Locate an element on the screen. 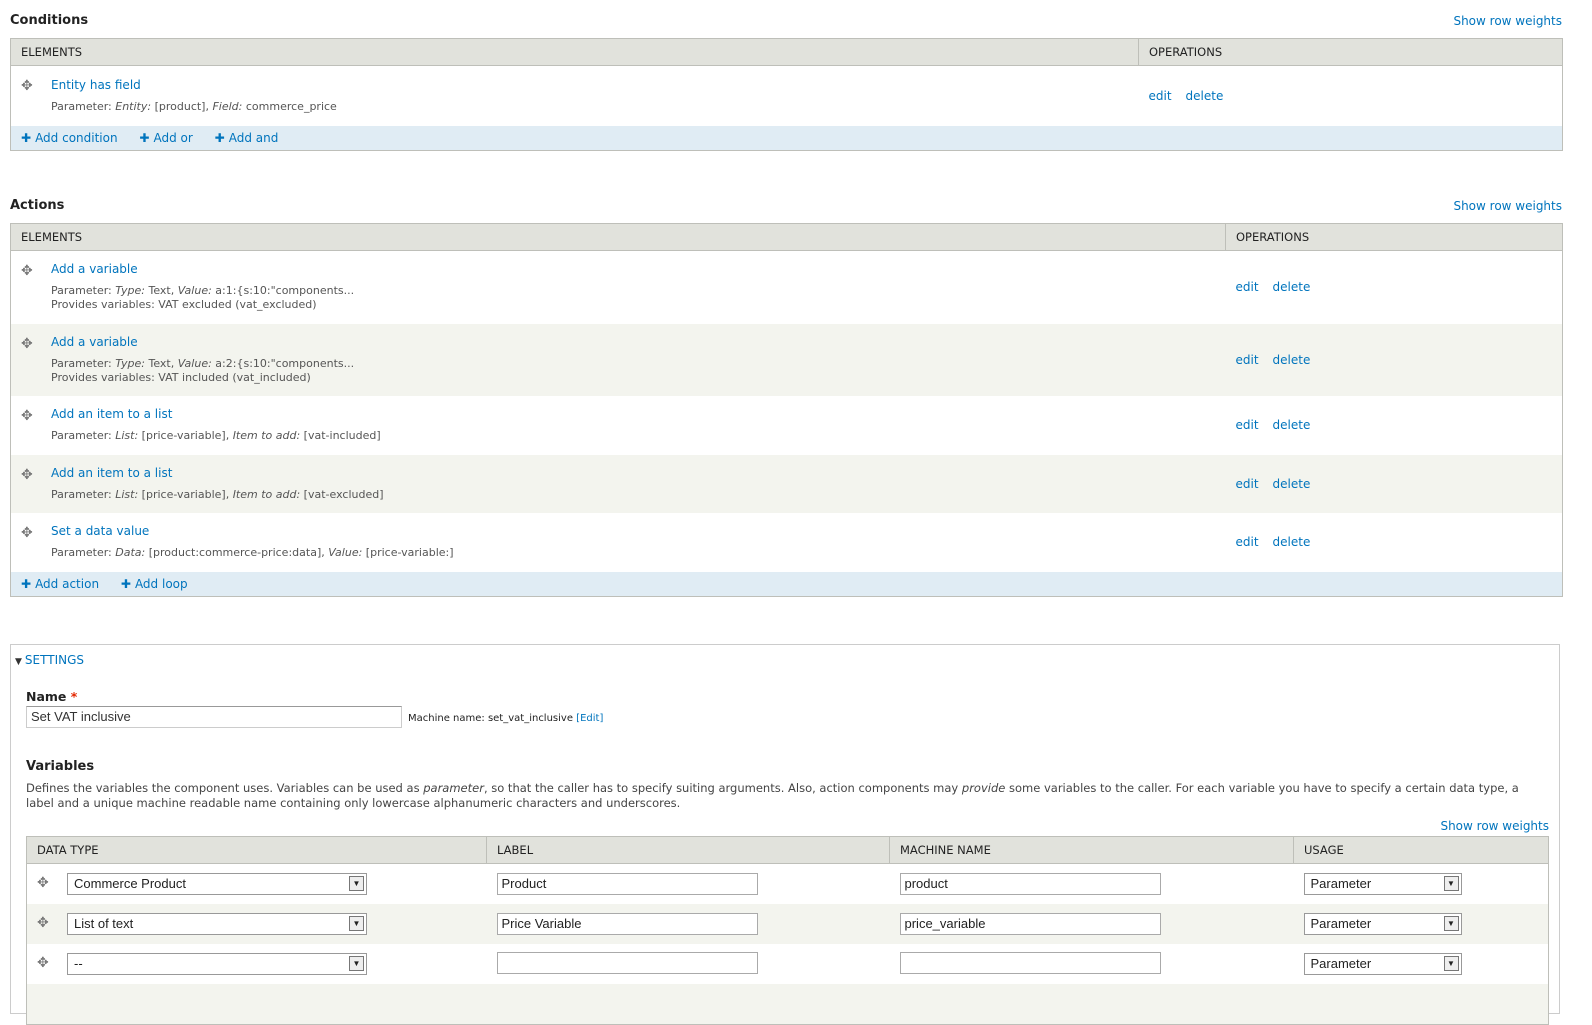  actions-title: Actions is located at coordinates (37, 205).